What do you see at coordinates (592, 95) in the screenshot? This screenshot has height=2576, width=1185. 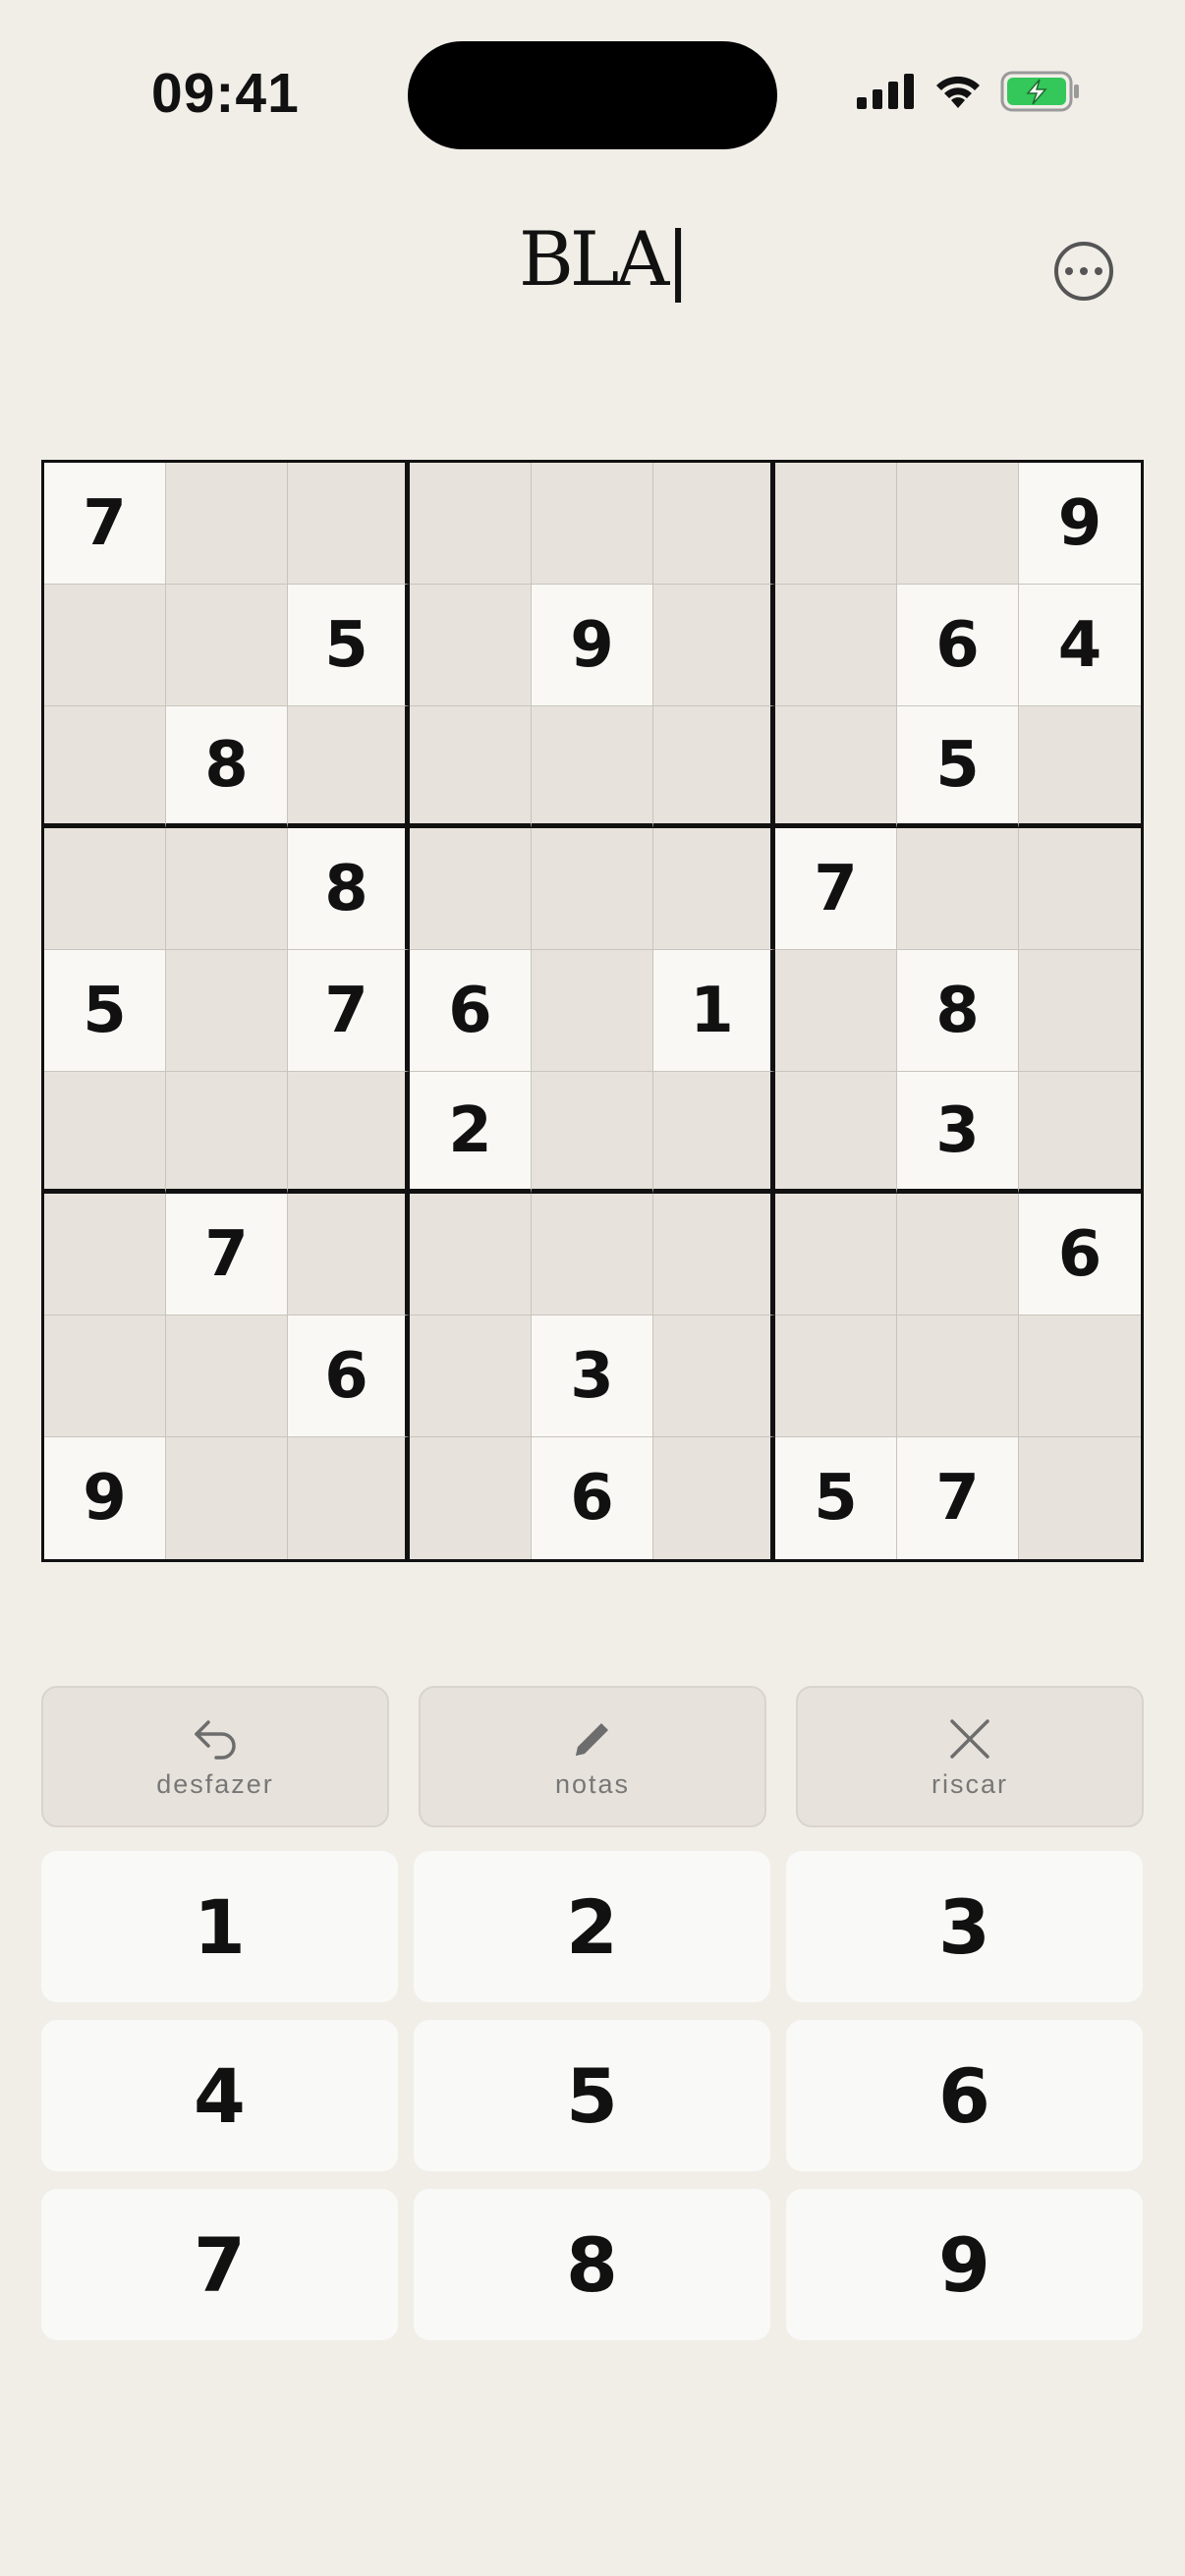 I see `dynamic-island` at bounding box center [592, 95].